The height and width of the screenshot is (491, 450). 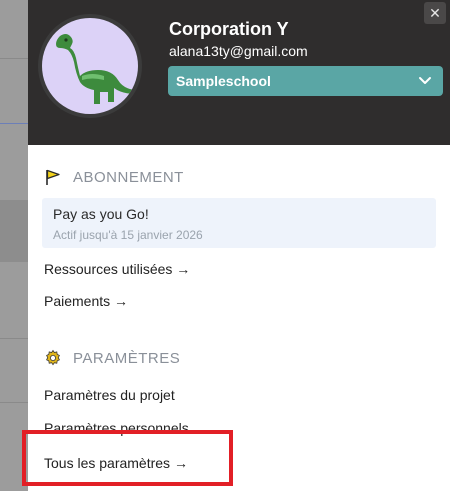 I want to click on link-payments: Paiements →, so click(x=86, y=301).